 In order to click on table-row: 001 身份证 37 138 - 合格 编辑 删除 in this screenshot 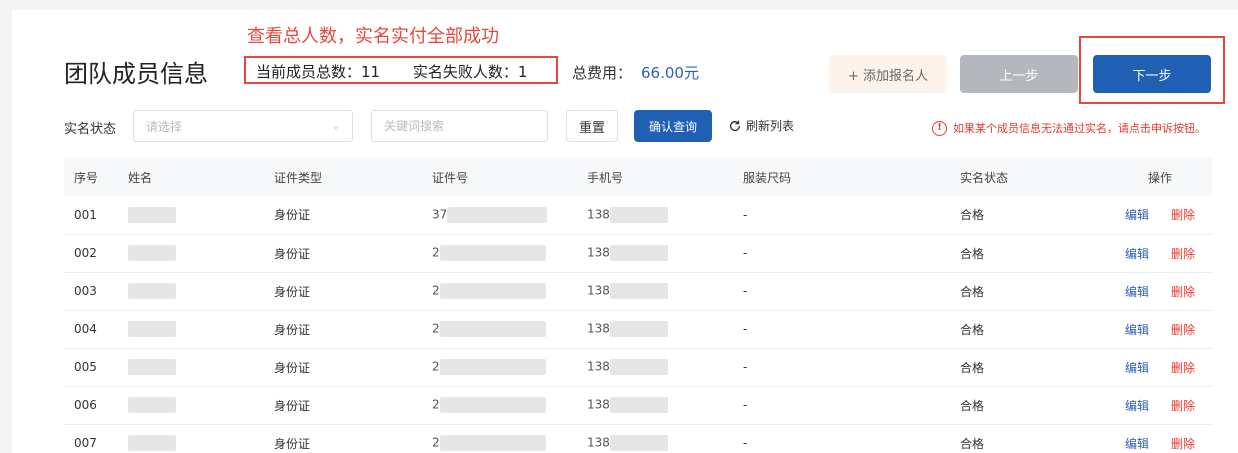, I will do `click(638, 215)`.